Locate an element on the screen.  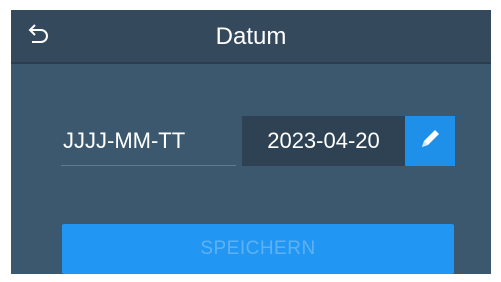
date-format-label: JJJJ-MM-TT is located at coordinates (148, 141).